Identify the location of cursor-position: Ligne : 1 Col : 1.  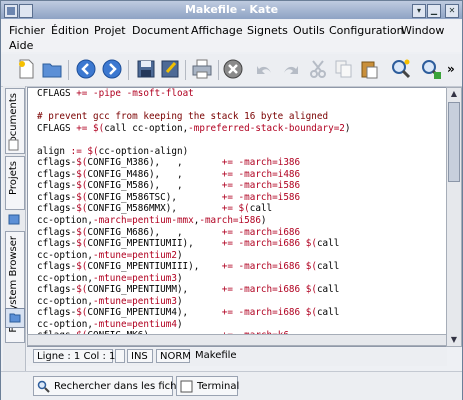
(74, 356).